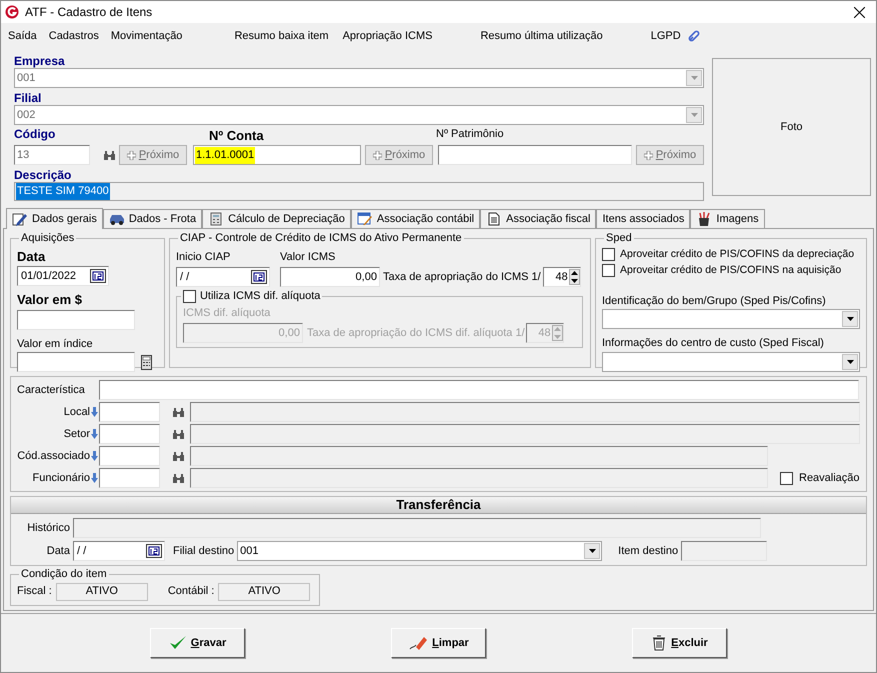  I want to click on link-chain-icon, so click(693, 36).